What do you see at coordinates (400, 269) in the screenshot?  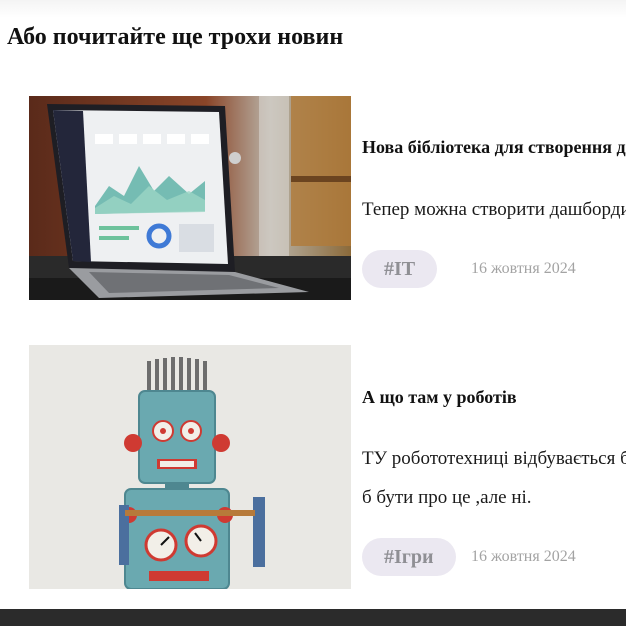 I see `tag-badge: #IT` at bounding box center [400, 269].